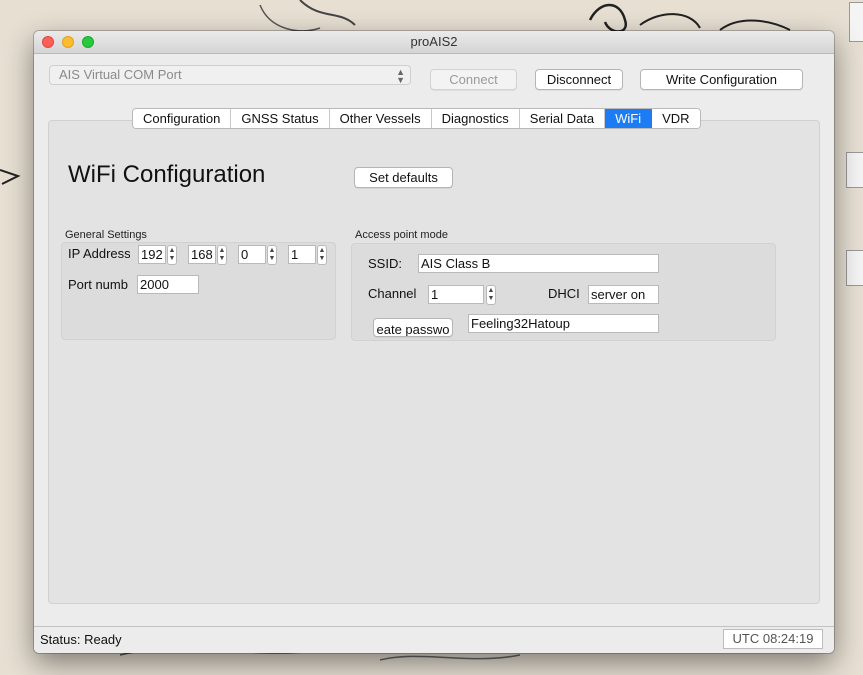  I want to click on access-point-mode-label: Access point mode, so click(401, 235).